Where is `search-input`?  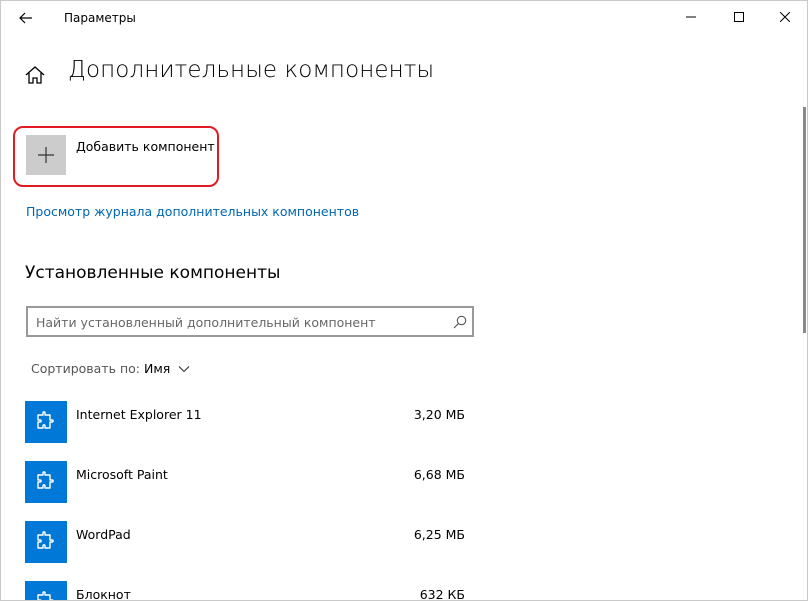
search-input is located at coordinates (236, 322).